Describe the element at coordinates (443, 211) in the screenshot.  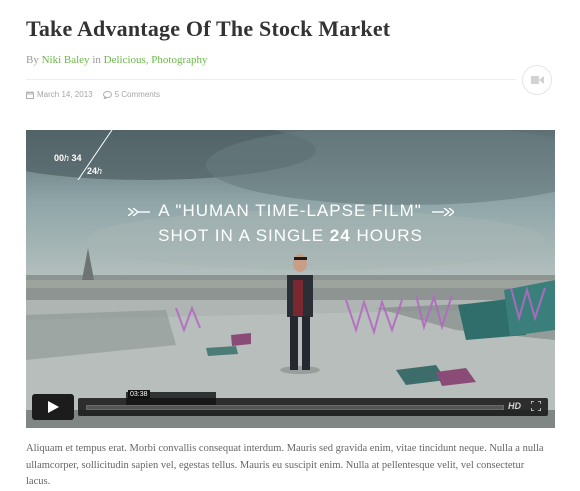
I see `arrow-right-decoration` at that location.